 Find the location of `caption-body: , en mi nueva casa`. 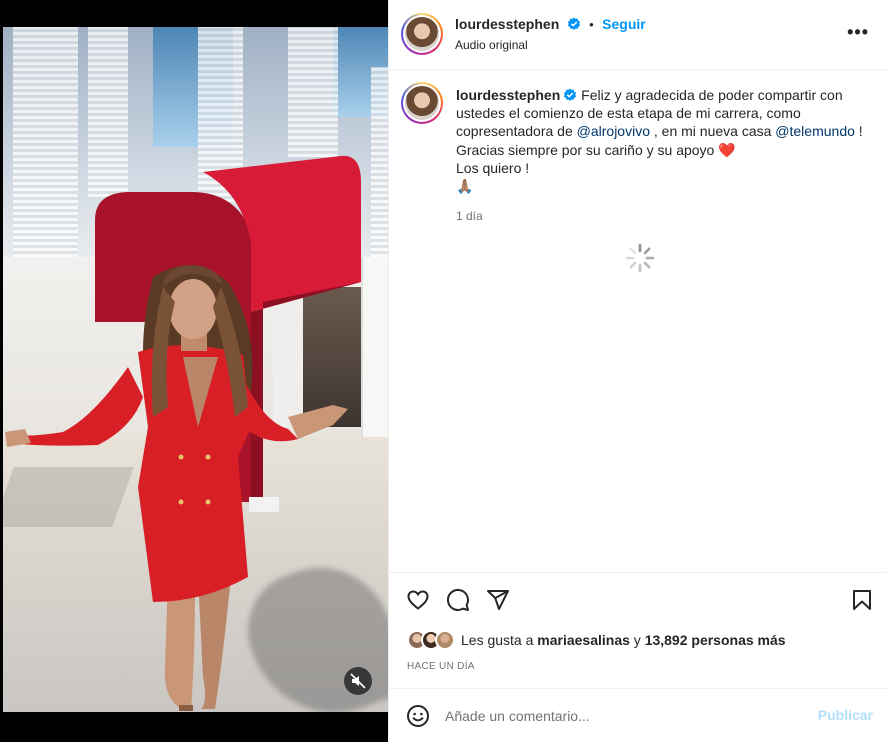

caption-body: , en mi nueva casa is located at coordinates (713, 131).